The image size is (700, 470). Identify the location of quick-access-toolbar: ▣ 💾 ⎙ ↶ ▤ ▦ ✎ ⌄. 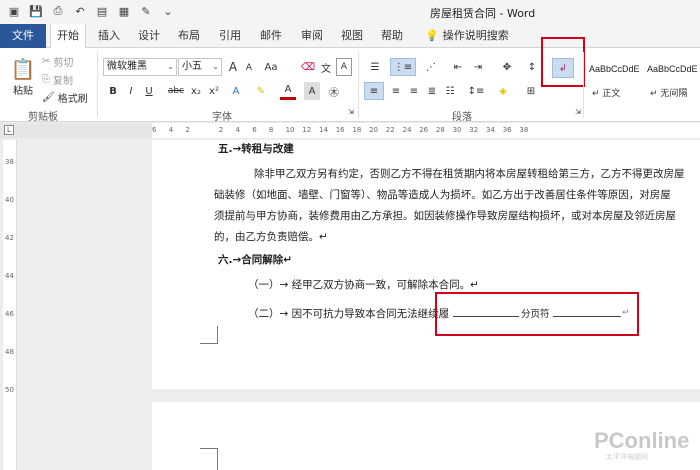
(91, 11).